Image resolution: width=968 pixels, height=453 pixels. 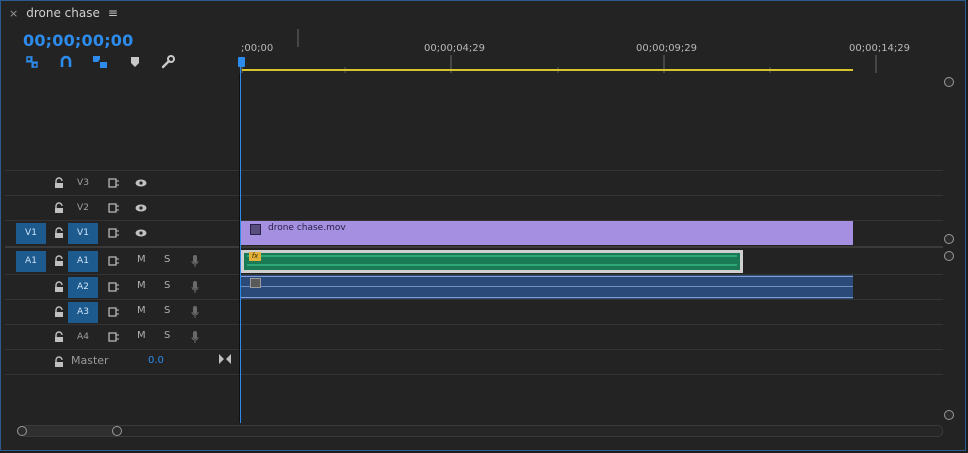 I want to click on work-area-bar, so click(x=547, y=70).